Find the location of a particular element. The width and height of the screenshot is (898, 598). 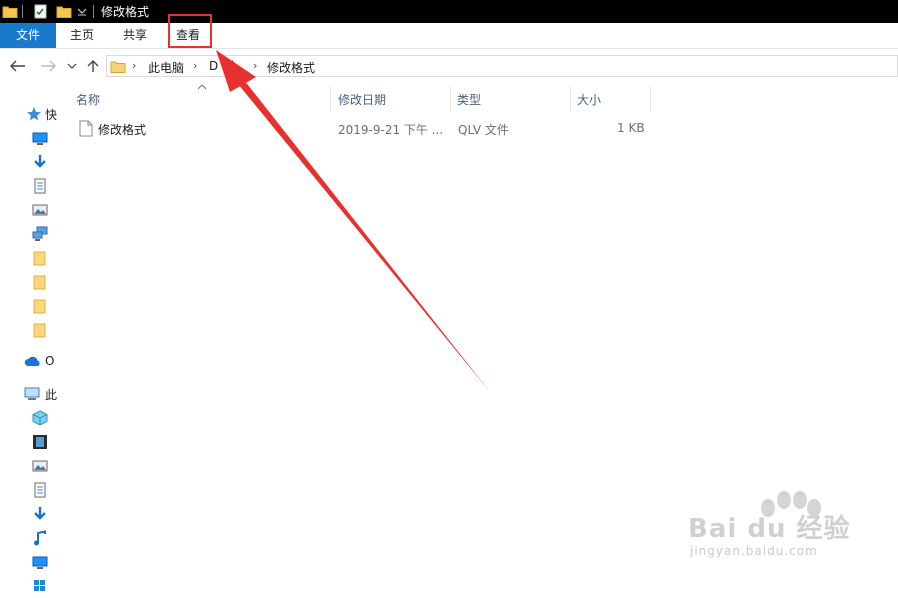

watermark-url: jingyan.baidu.com is located at coordinates (754, 551).